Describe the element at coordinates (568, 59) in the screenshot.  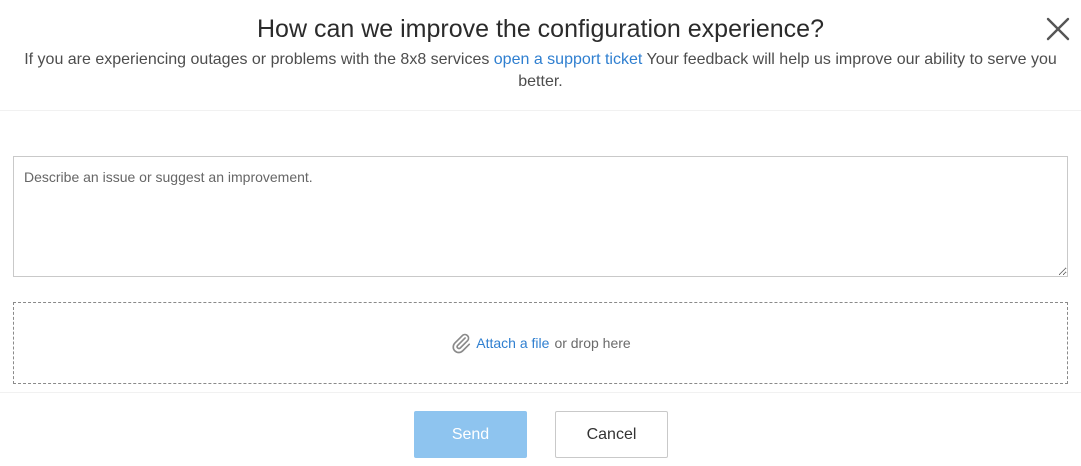
I see `support-ticket-link: open a support ticket` at that location.